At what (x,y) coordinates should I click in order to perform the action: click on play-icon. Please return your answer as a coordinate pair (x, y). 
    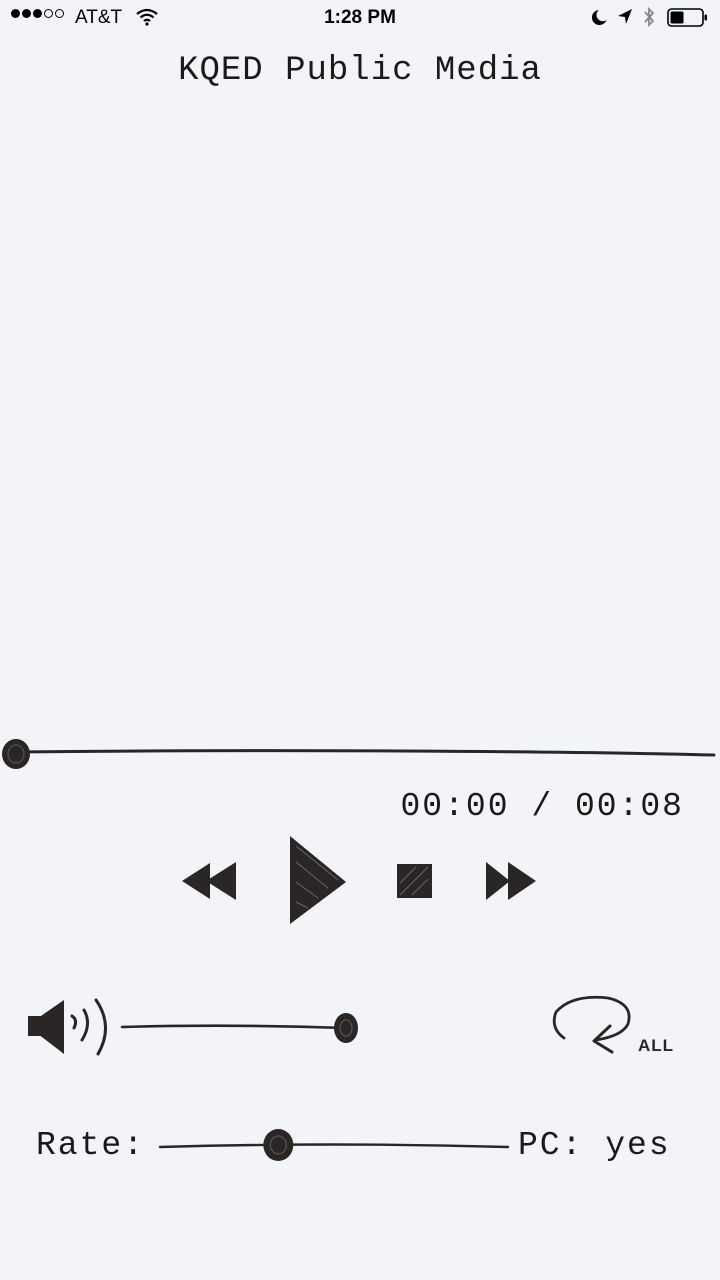
    Looking at the image, I should click on (318, 880).